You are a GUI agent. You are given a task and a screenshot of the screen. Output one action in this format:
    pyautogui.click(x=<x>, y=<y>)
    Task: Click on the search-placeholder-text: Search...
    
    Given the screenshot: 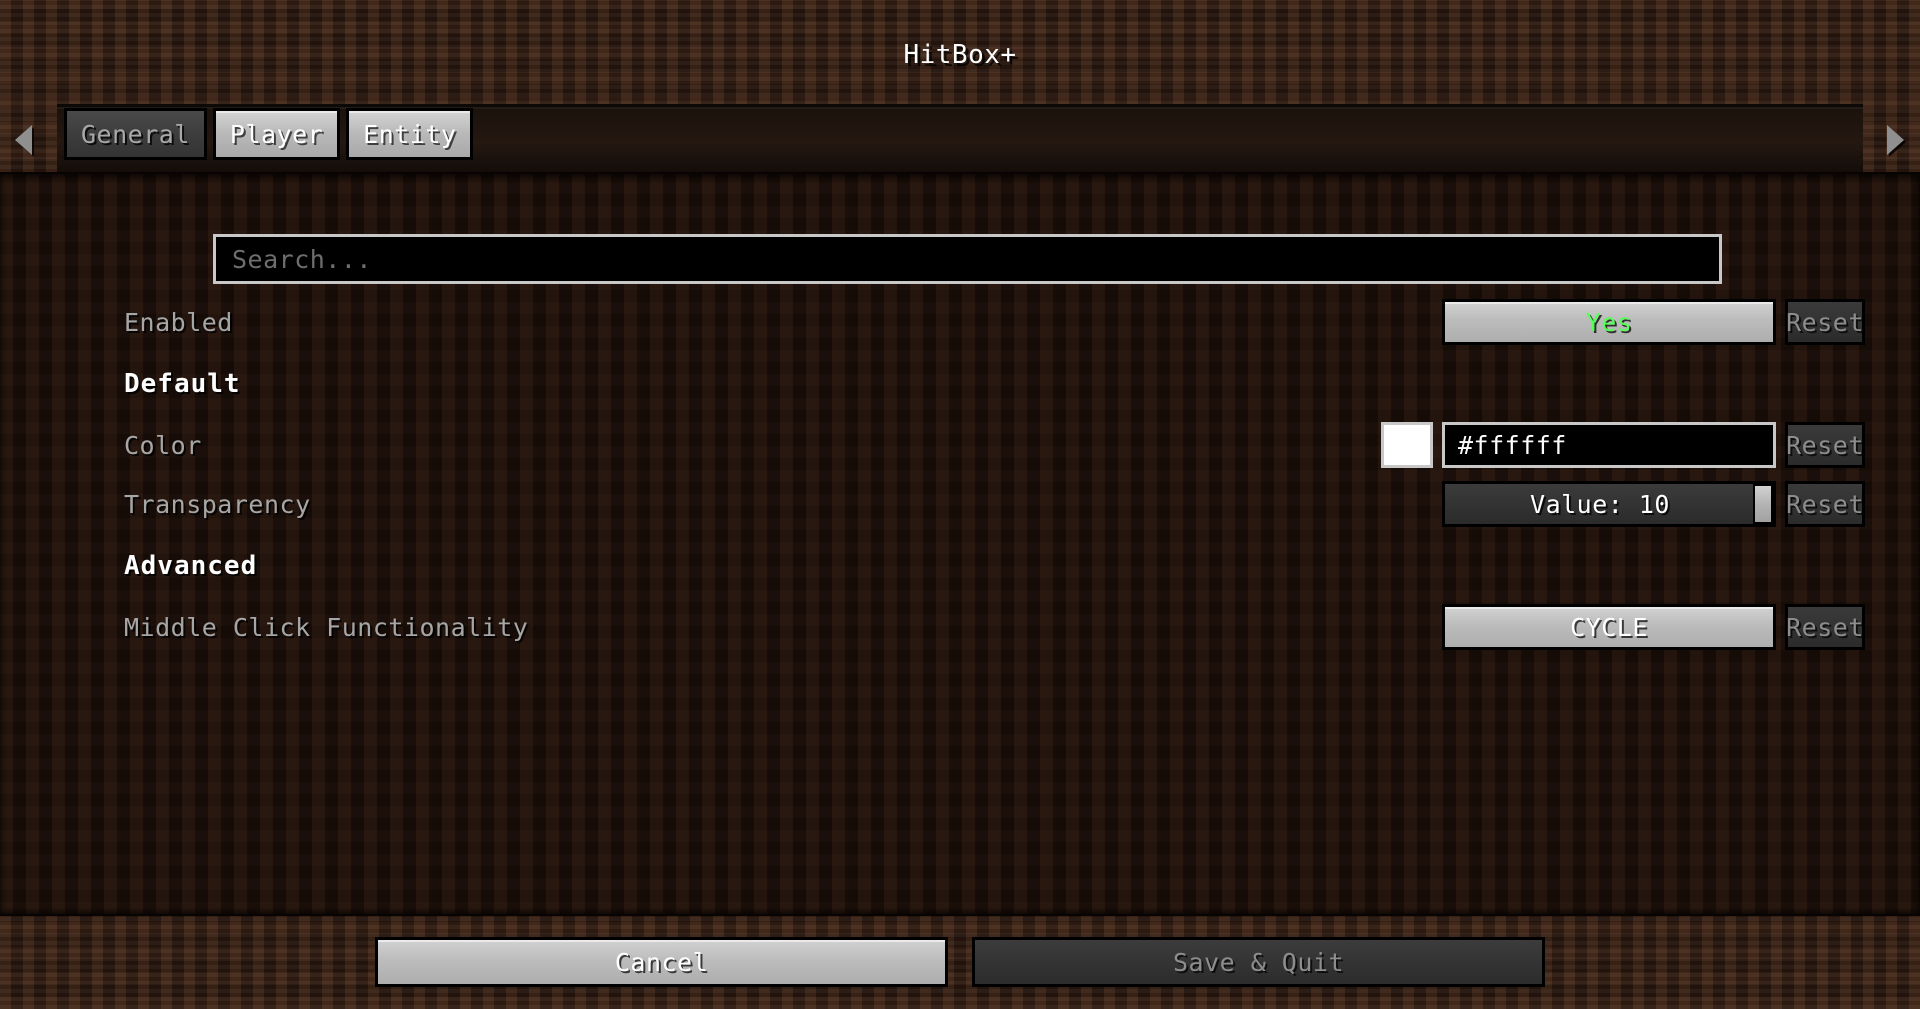 What is the action you would take?
    pyautogui.click(x=302, y=259)
    